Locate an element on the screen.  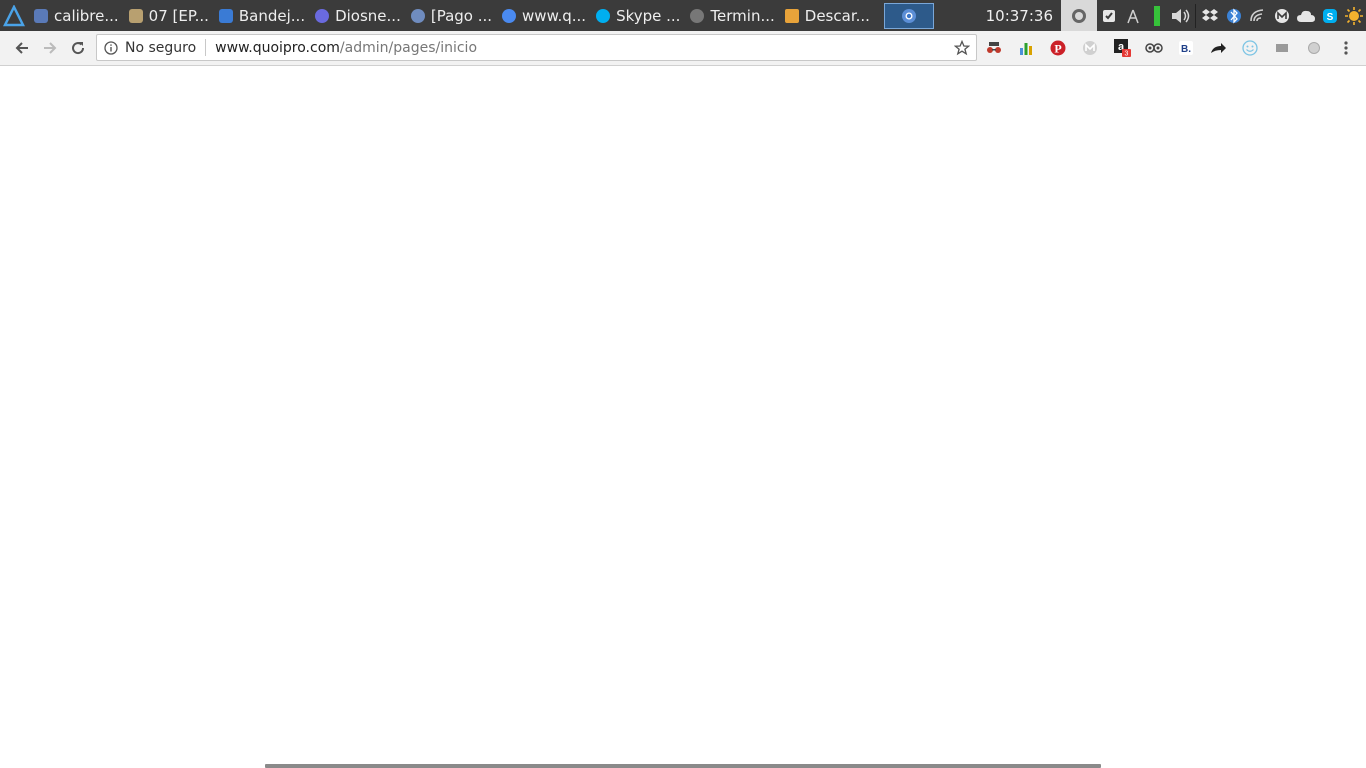
checkbox-icon is located at coordinates (1109, 15).